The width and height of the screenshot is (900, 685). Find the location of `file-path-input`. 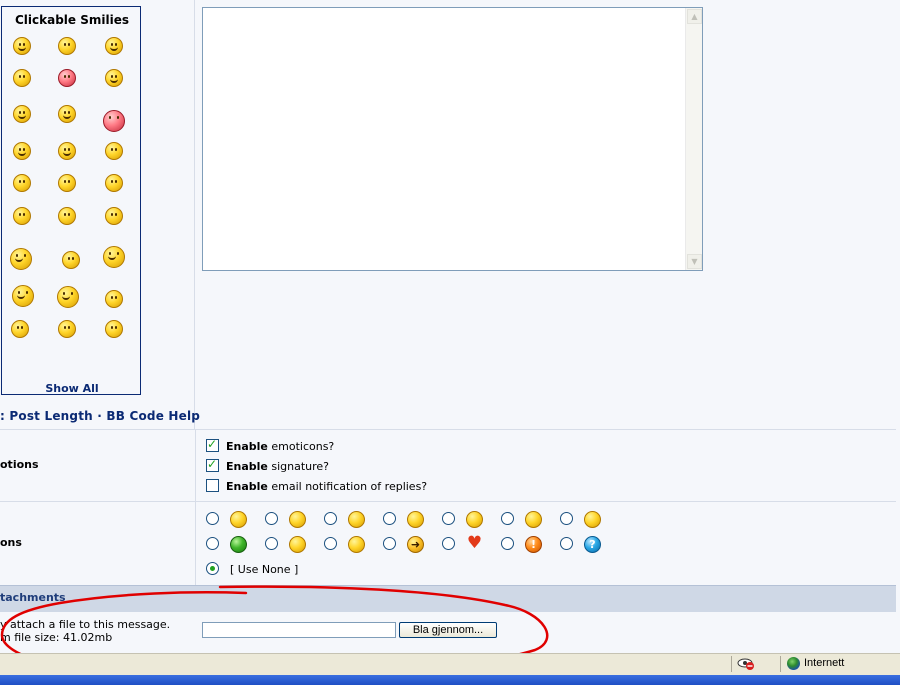

file-path-input is located at coordinates (299, 630).